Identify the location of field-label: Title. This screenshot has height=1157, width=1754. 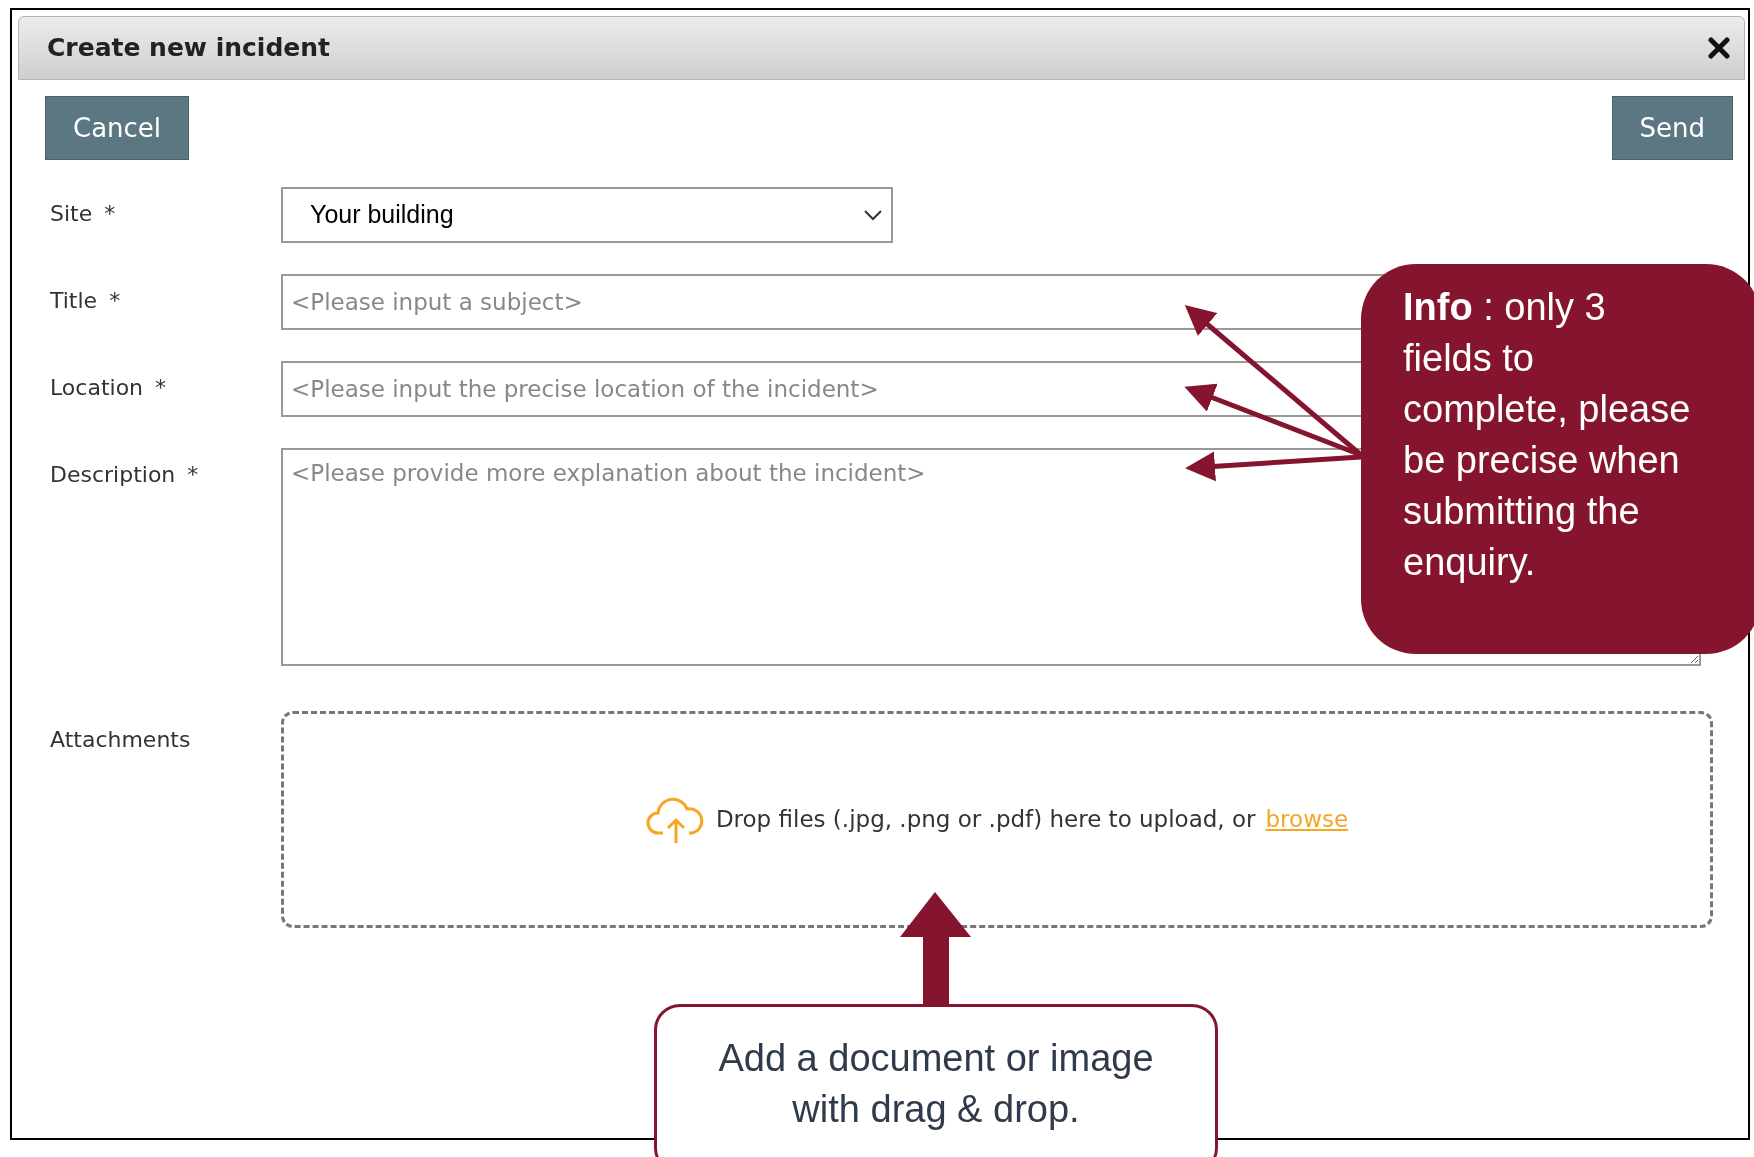
(74, 301).